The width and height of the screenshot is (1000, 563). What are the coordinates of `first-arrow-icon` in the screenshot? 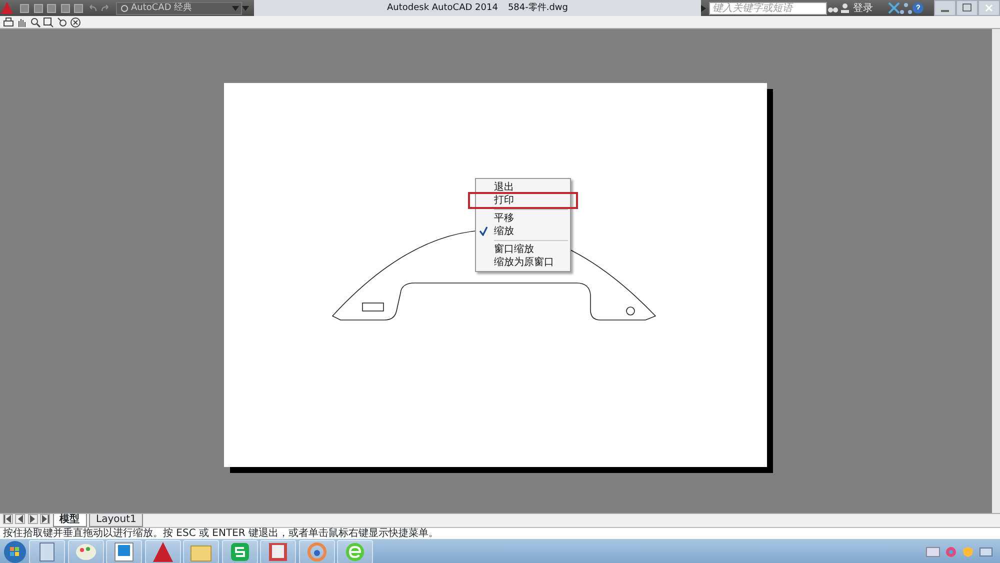 It's located at (7, 519).